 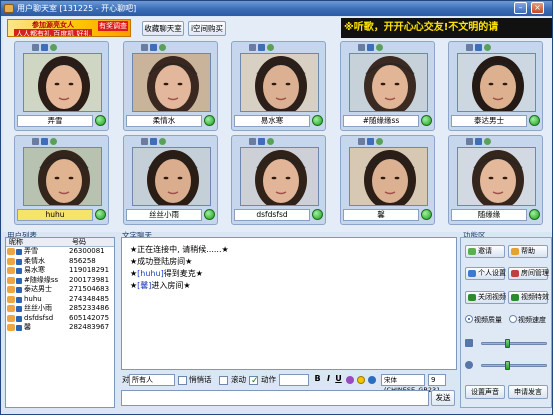 I want to click on volume-slider-thumb, so click(x=507, y=343).